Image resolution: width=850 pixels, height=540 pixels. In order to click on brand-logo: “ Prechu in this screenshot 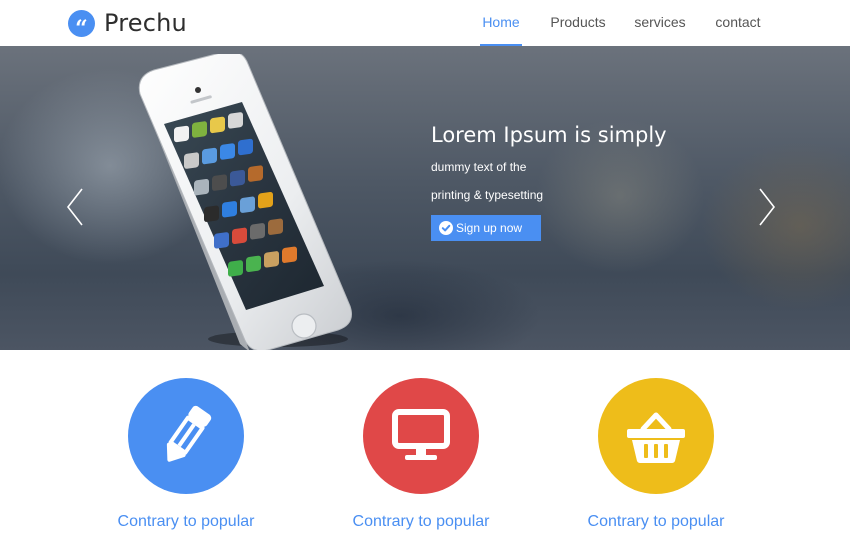, I will do `click(127, 25)`.